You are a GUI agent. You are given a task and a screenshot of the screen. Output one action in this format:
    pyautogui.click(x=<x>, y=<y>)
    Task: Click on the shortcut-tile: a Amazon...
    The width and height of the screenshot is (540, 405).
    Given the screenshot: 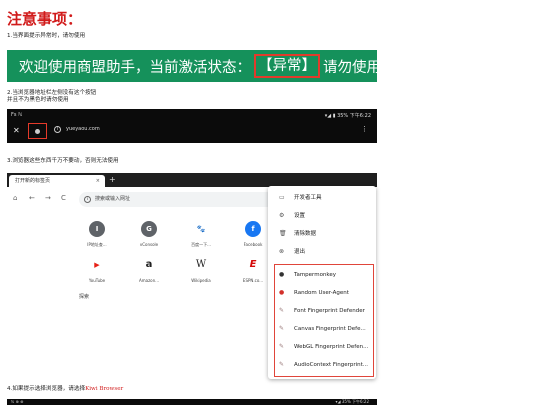 What is the action you would take?
    pyautogui.click(x=149, y=270)
    